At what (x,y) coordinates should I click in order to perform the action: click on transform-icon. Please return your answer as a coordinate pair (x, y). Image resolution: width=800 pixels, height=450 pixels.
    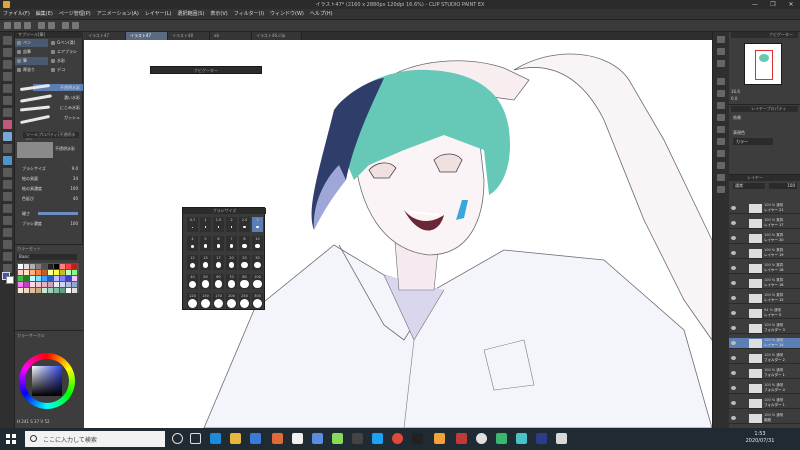
    Looking at the image, I should click on (75, 25).